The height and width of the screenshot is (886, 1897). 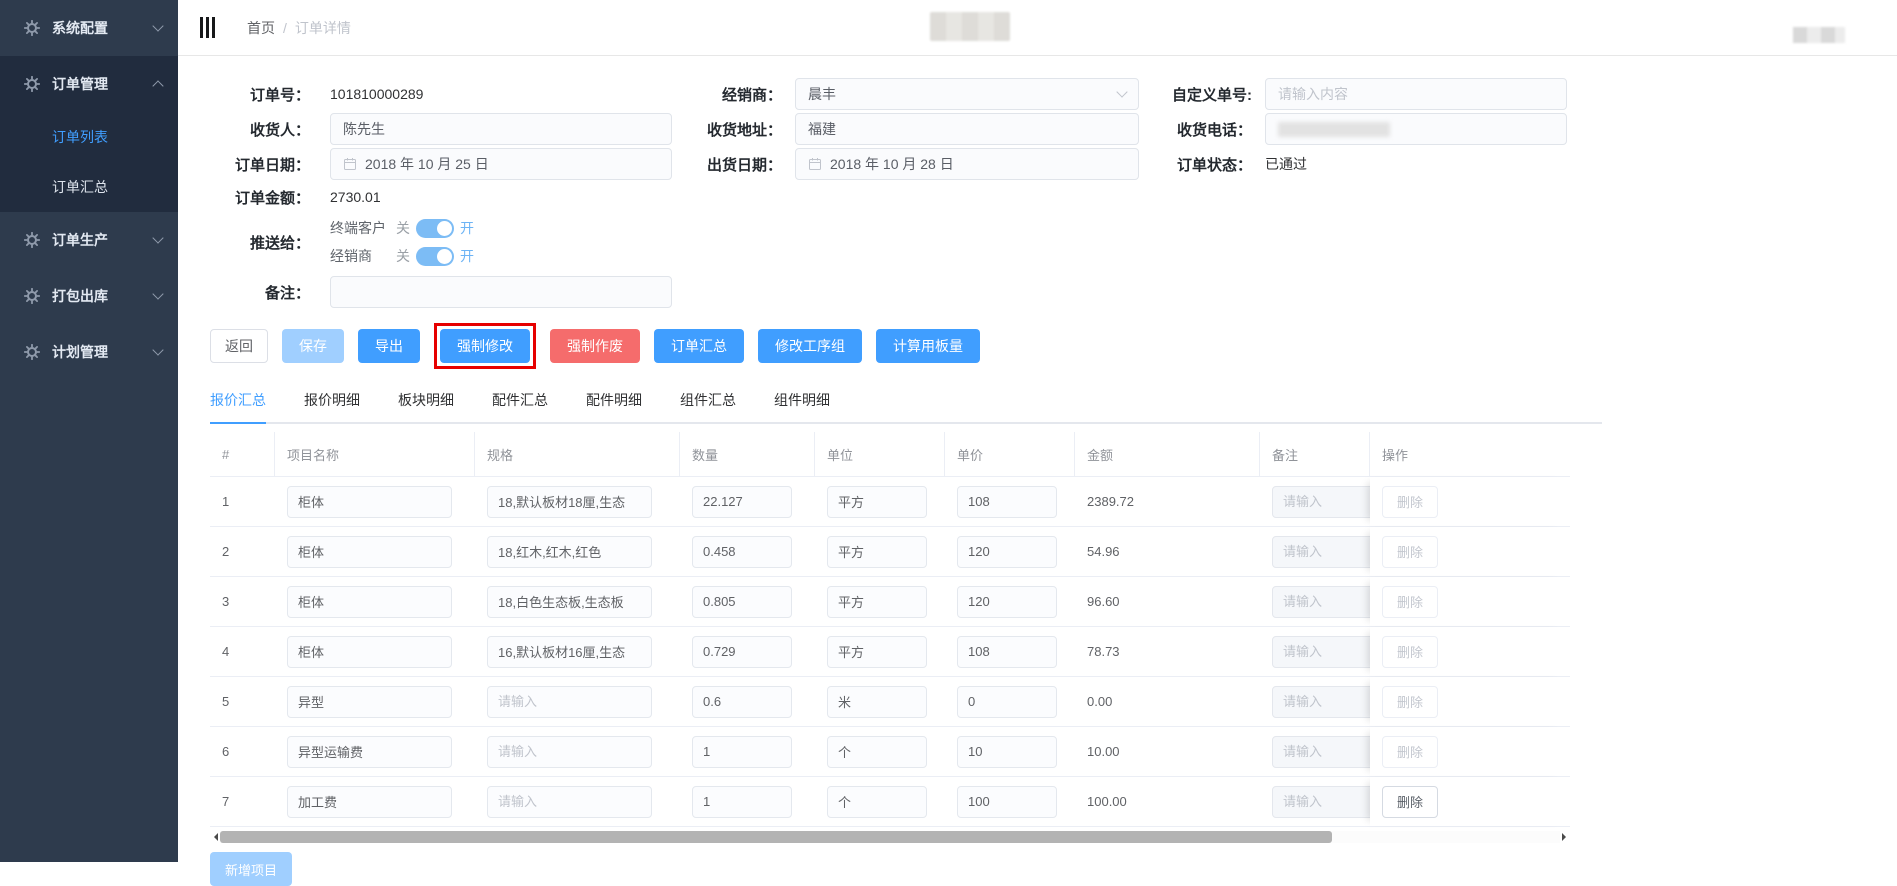 I want to click on table-row: 2 54.96 删除, so click(x=890, y=552).